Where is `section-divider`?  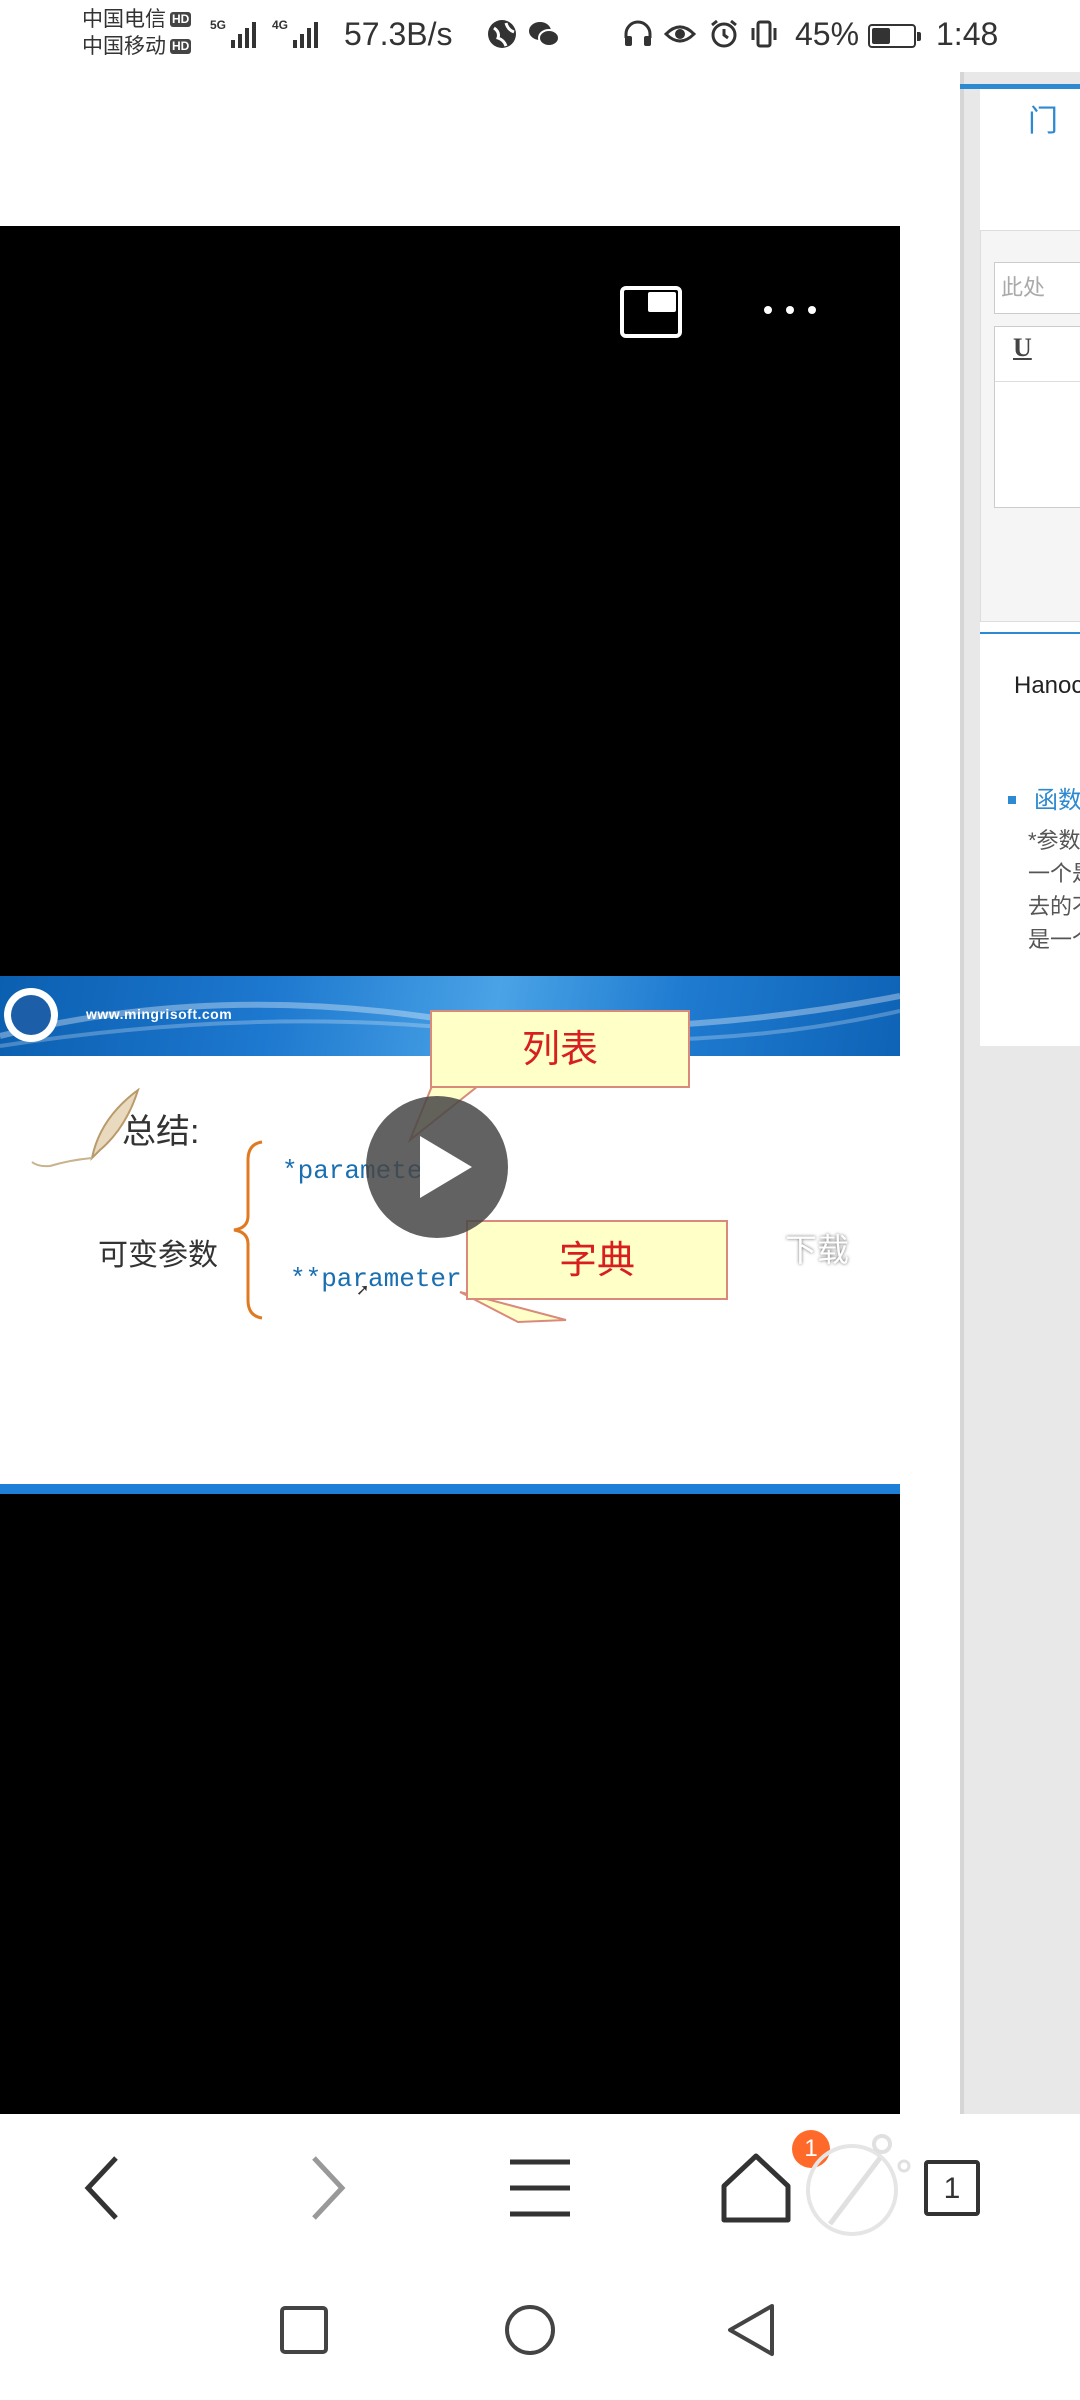 section-divider is located at coordinates (1030, 633).